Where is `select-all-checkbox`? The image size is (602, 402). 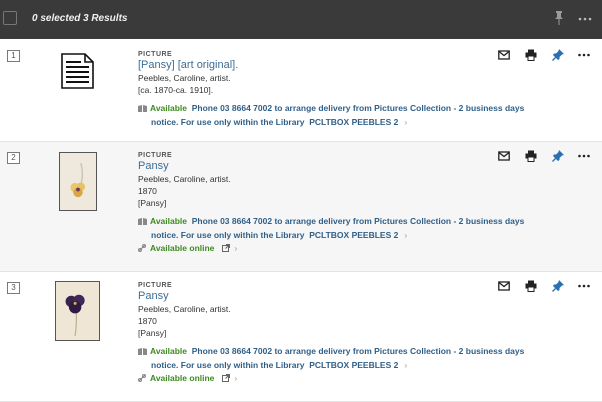
select-all-checkbox is located at coordinates (10, 18).